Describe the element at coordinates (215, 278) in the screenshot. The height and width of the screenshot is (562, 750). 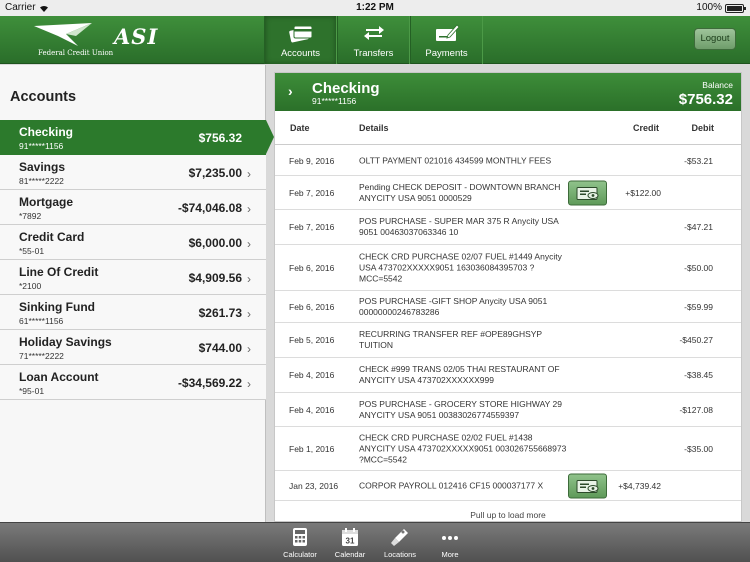
I see `account-balance: $4,909.56` at that location.